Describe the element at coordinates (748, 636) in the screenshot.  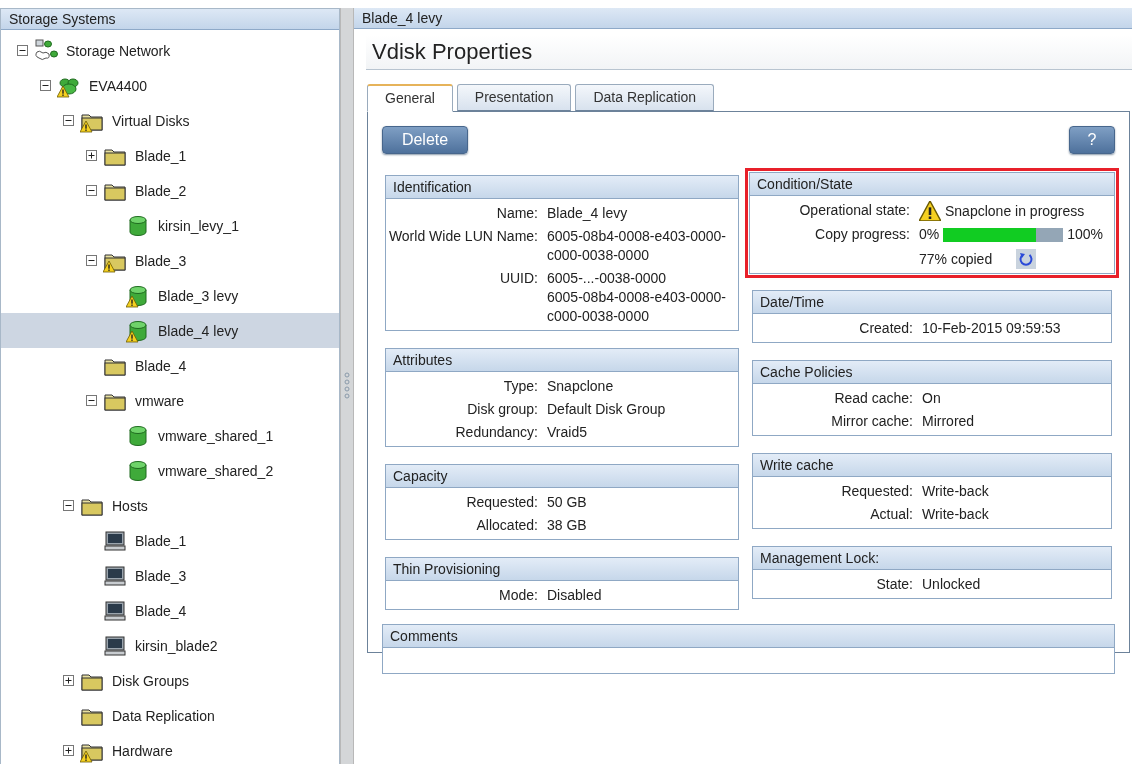
I see `section-header: Comments` at that location.